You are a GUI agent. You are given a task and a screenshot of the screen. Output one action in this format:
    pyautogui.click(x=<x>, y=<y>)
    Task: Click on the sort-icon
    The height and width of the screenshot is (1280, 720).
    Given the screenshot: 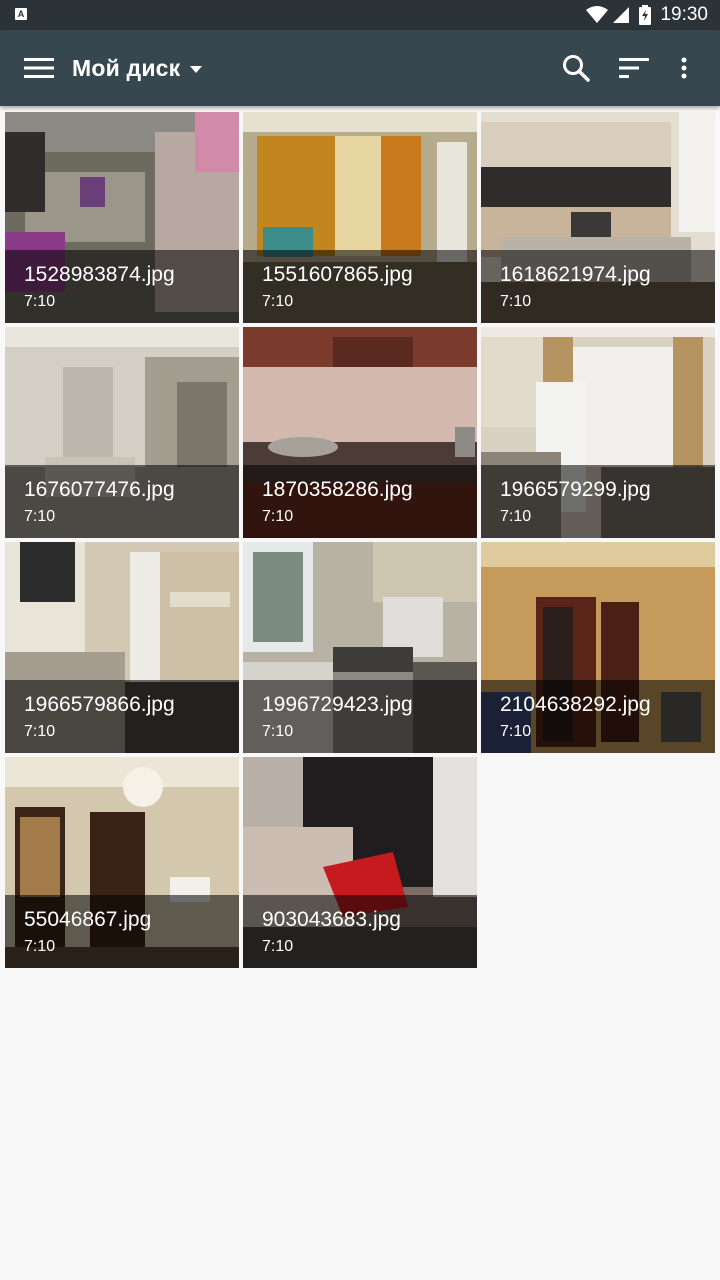 What is the action you would take?
    pyautogui.click(x=634, y=68)
    